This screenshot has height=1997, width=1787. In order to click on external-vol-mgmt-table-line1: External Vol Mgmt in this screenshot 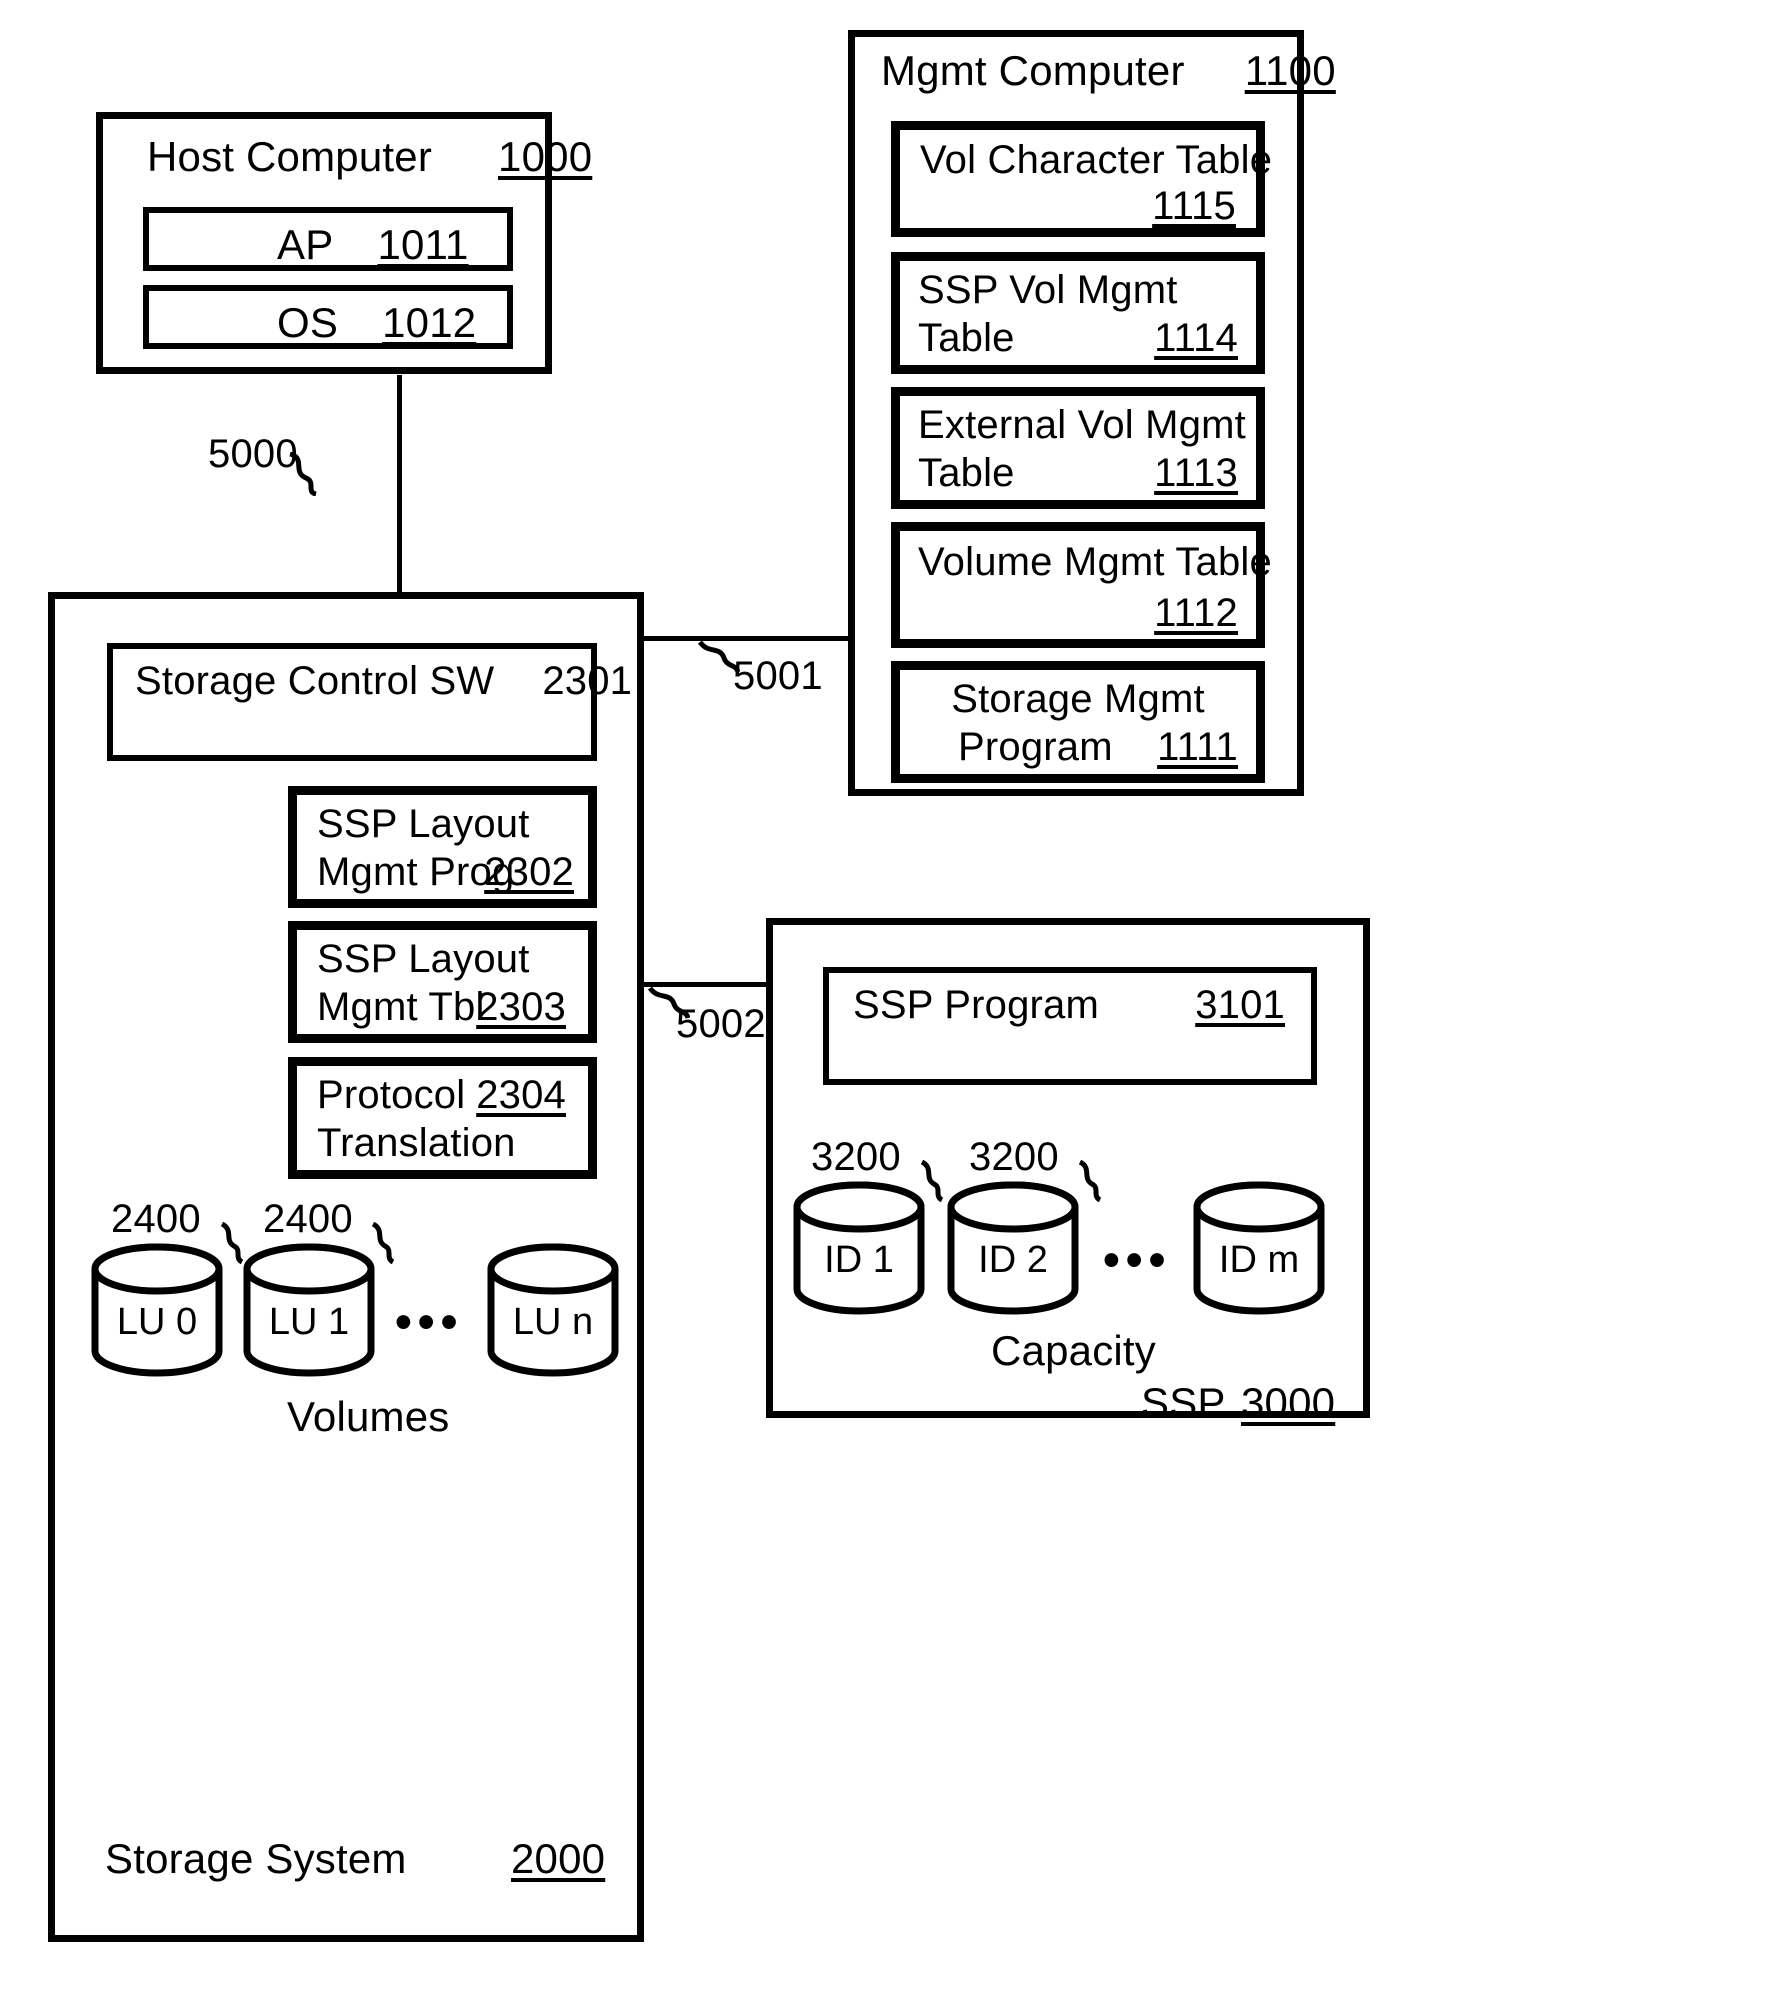, I will do `click(1082, 425)`.